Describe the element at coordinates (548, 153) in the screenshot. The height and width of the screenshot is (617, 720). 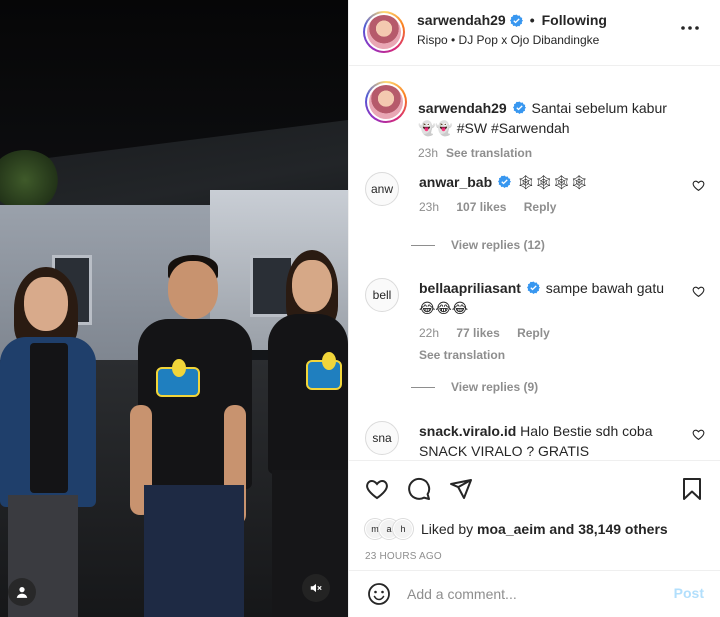
I see `caption-meta: 23h See translation` at that location.